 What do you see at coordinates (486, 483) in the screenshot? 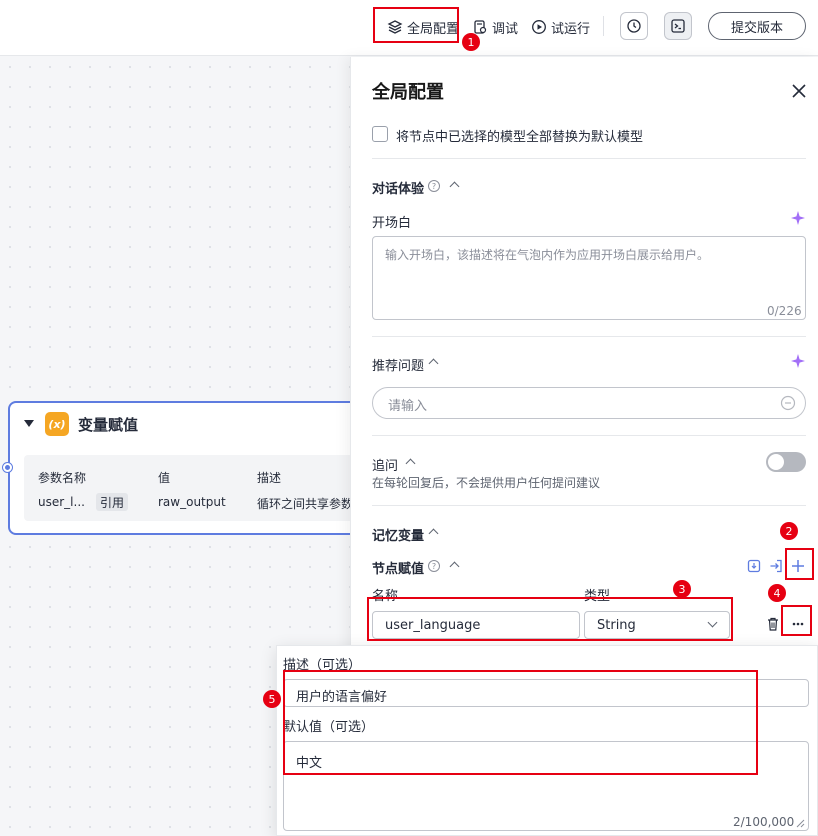
I see `follow-up-description: 在每轮回复后，不会提供用户任何提问建议` at bounding box center [486, 483].